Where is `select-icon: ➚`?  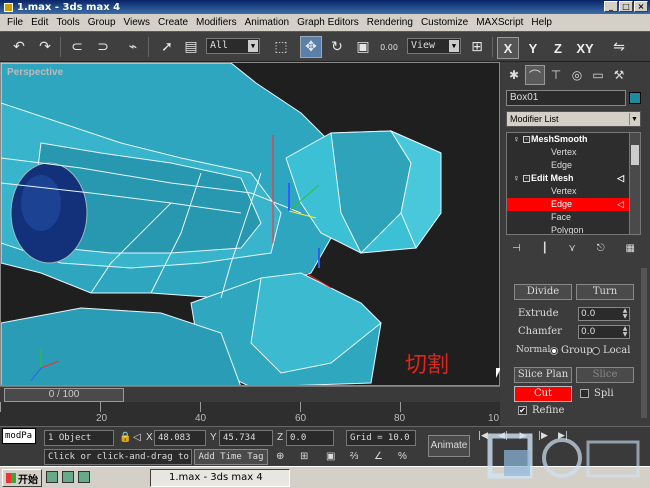 select-icon: ➚ is located at coordinates (167, 47).